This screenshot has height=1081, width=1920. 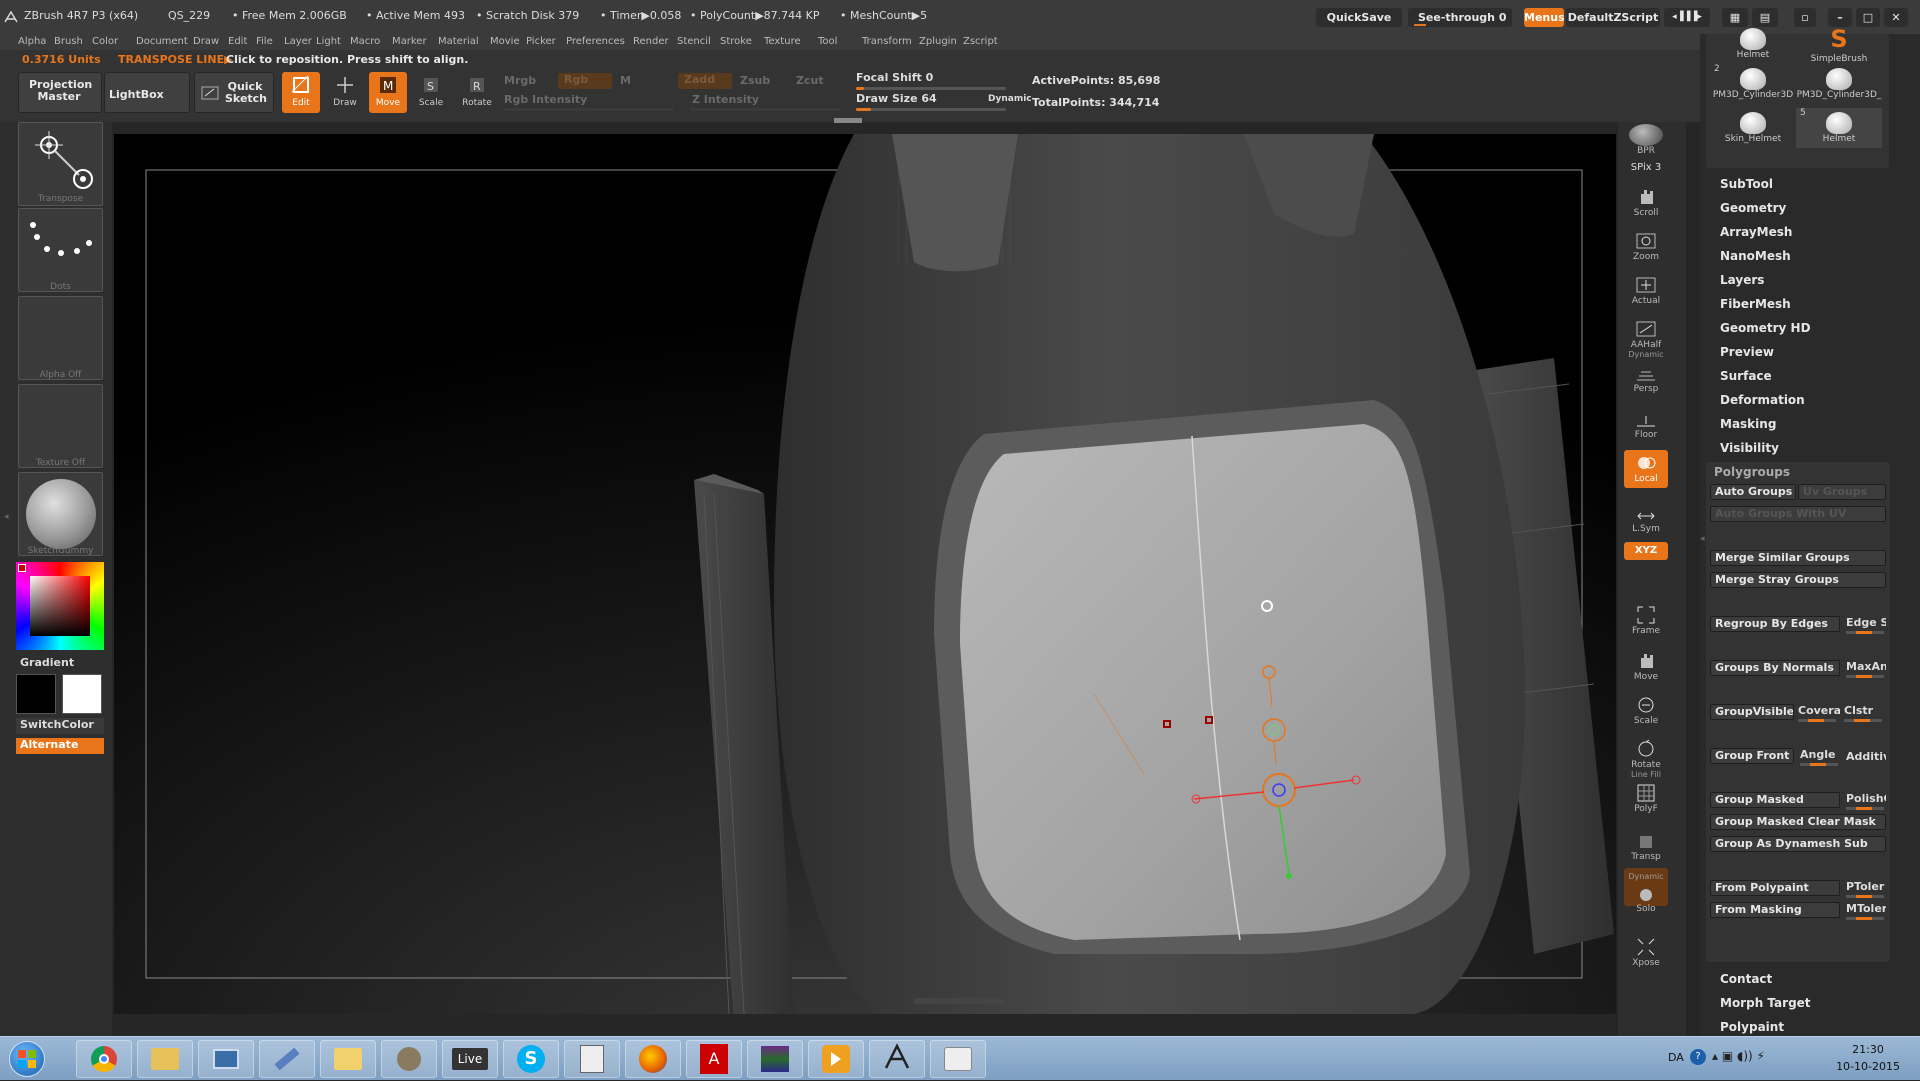 What do you see at coordinates (36, 694) in the screenshot?
I see `main-color-swatch` at bounding box center [36, 694].